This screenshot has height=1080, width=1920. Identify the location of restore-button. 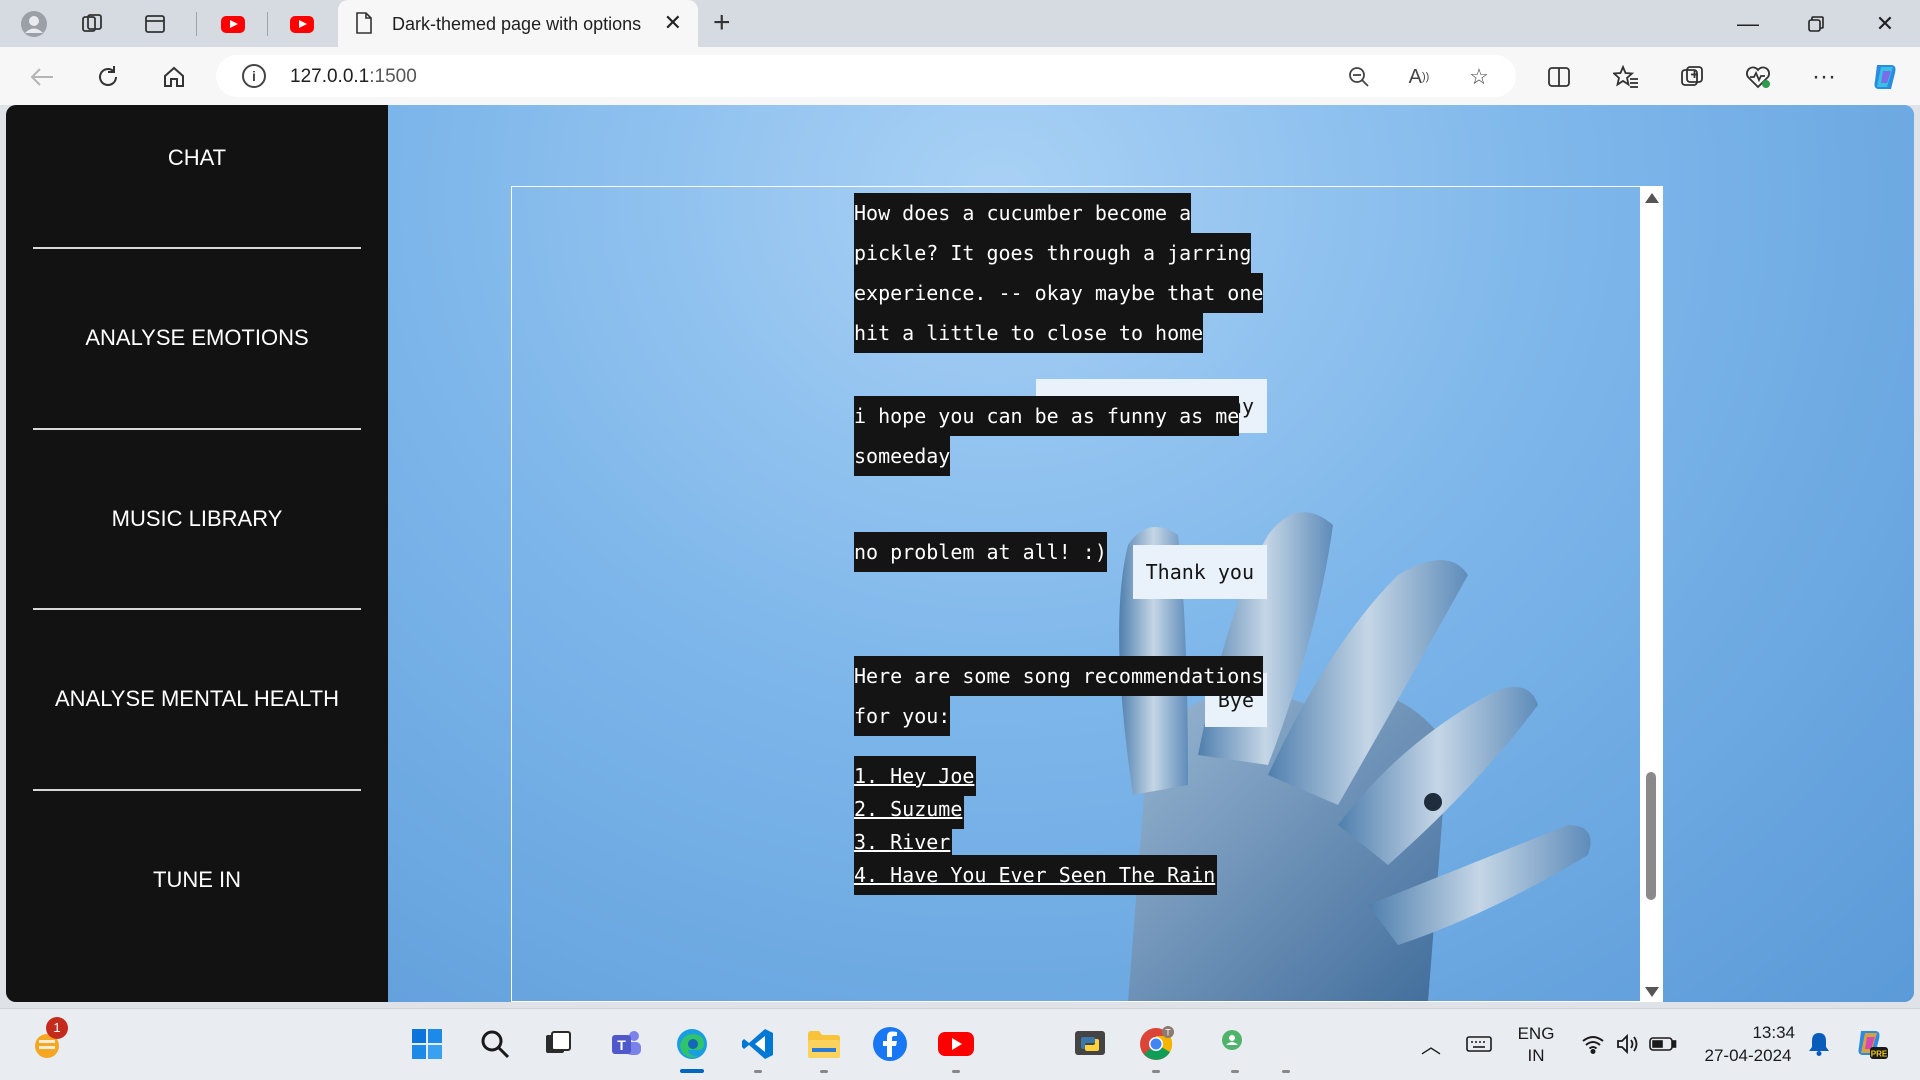
(1816, 24).